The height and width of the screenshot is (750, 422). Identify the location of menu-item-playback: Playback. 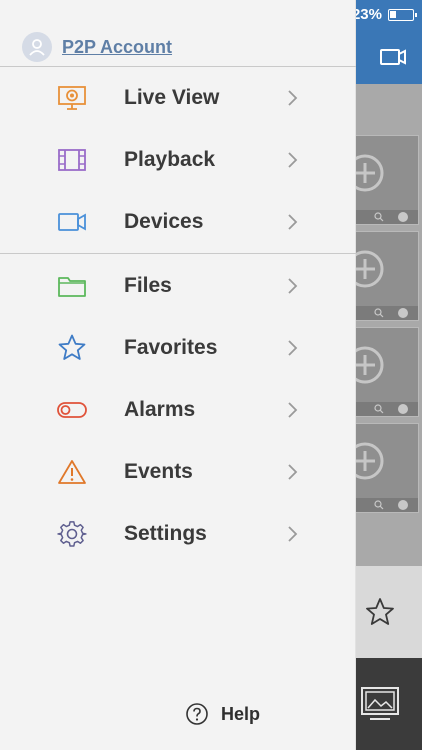
(178, 160).